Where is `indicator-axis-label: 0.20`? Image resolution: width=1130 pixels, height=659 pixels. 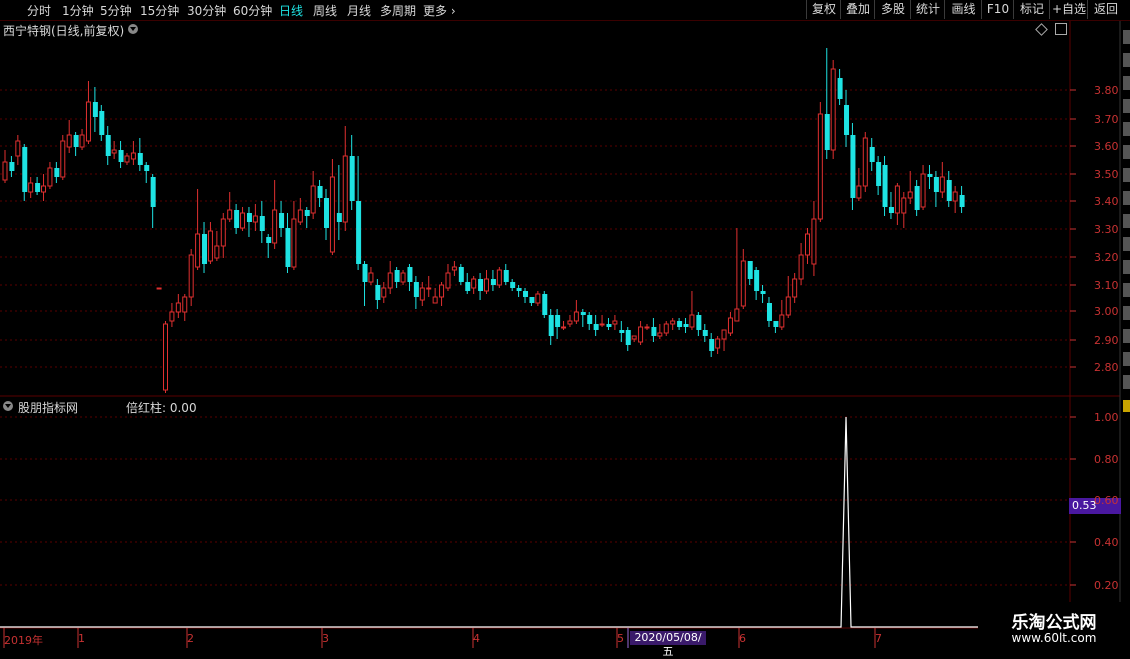 indicator-axis-label: 0.20 is located at coordinates (1106, 585).